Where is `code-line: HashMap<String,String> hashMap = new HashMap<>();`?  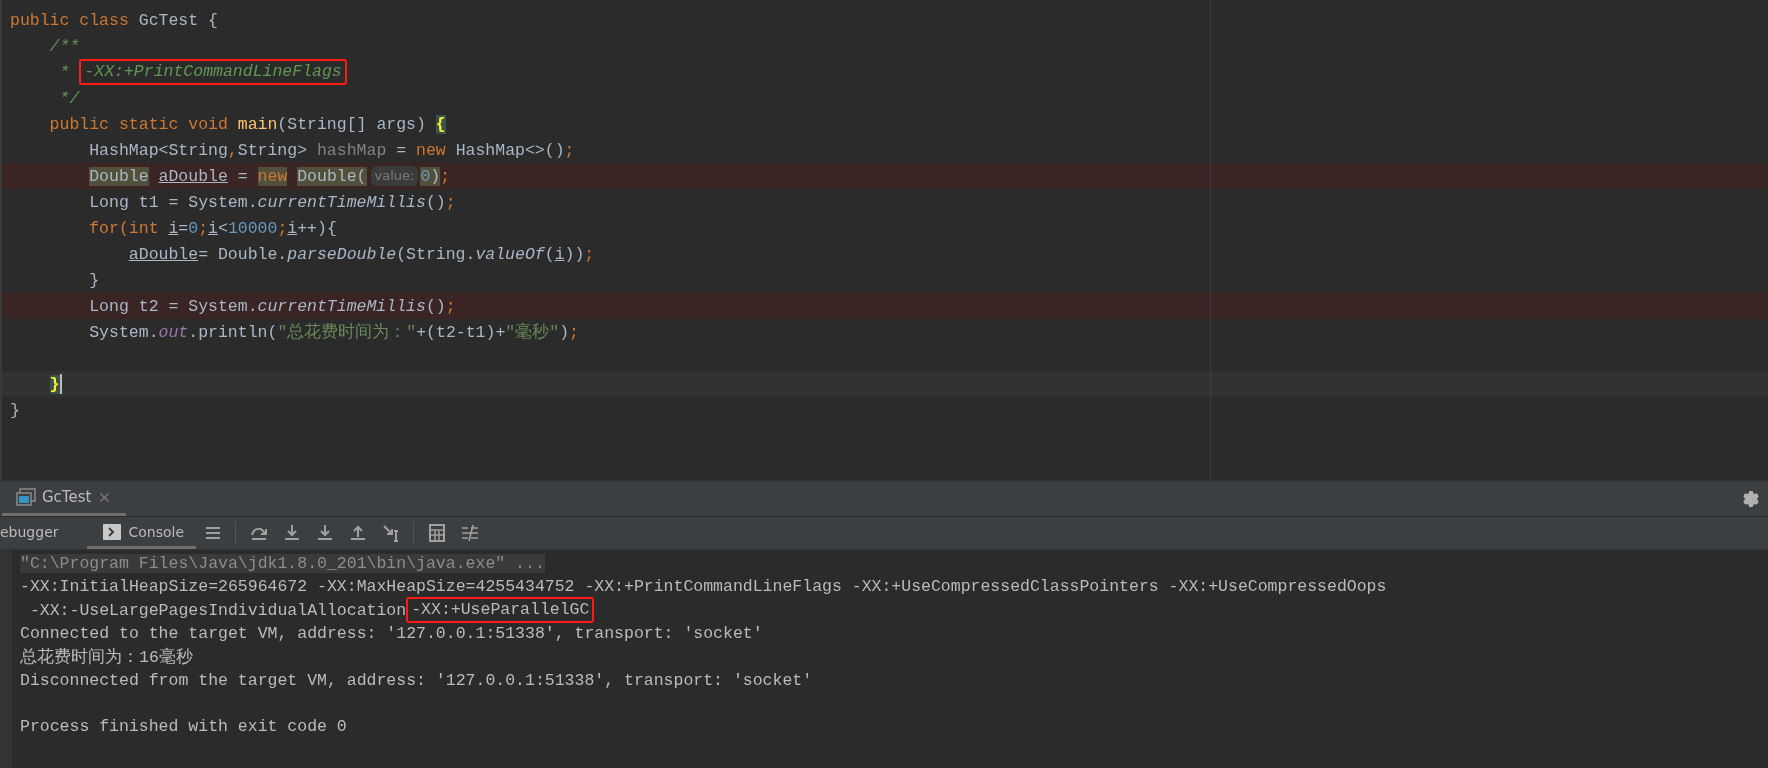 code-line: HashMap<String,String> hashMap = new HashMap<>(); is located at coordinates (332, 150).